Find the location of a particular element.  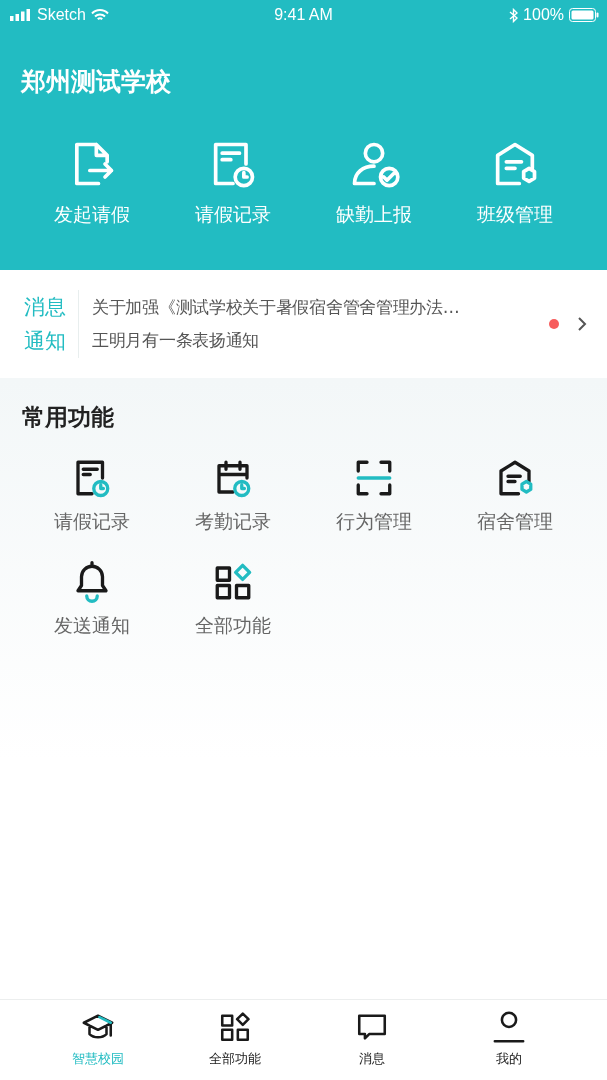

tab-item: 我的 is located at coordinates (508, 1040).